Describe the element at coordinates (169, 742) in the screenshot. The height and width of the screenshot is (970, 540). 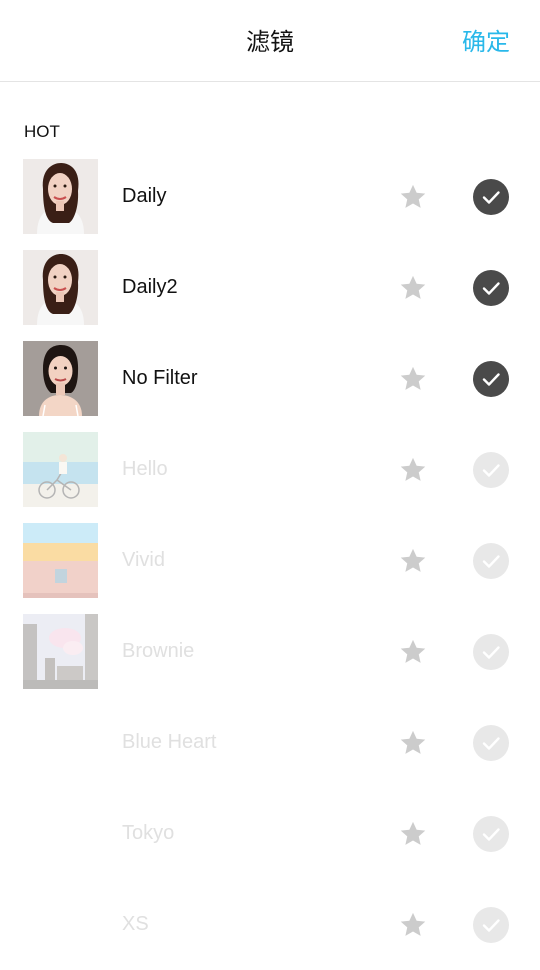
I see `filter-name: Blue Heart` at that location.